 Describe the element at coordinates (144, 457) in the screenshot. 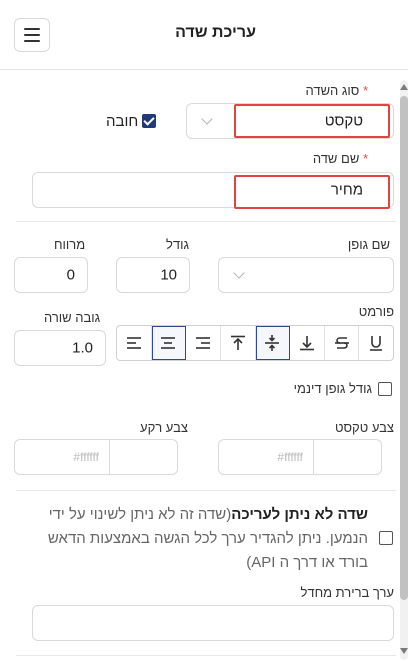

I see `bg-color-swatch` at that location.